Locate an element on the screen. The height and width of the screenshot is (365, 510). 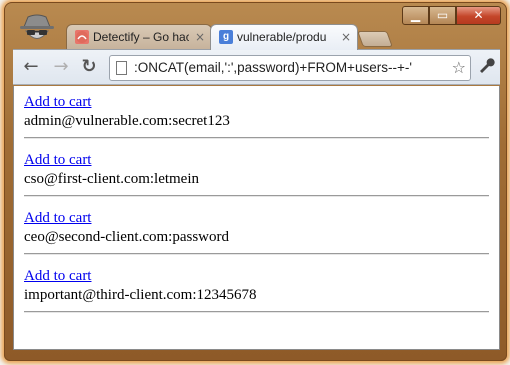
google-icon: g is located at coordinates (226, 37).